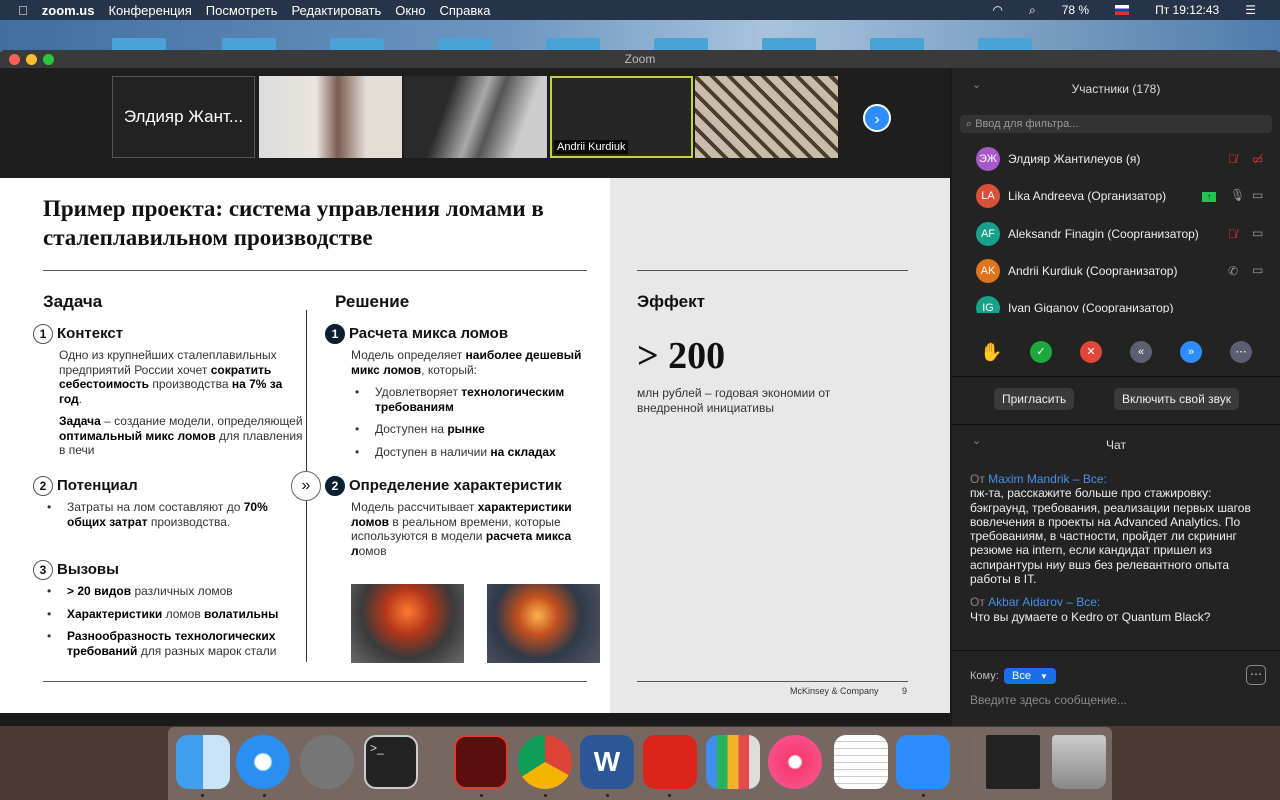  I want to click on close-icon, so click(14, 59).